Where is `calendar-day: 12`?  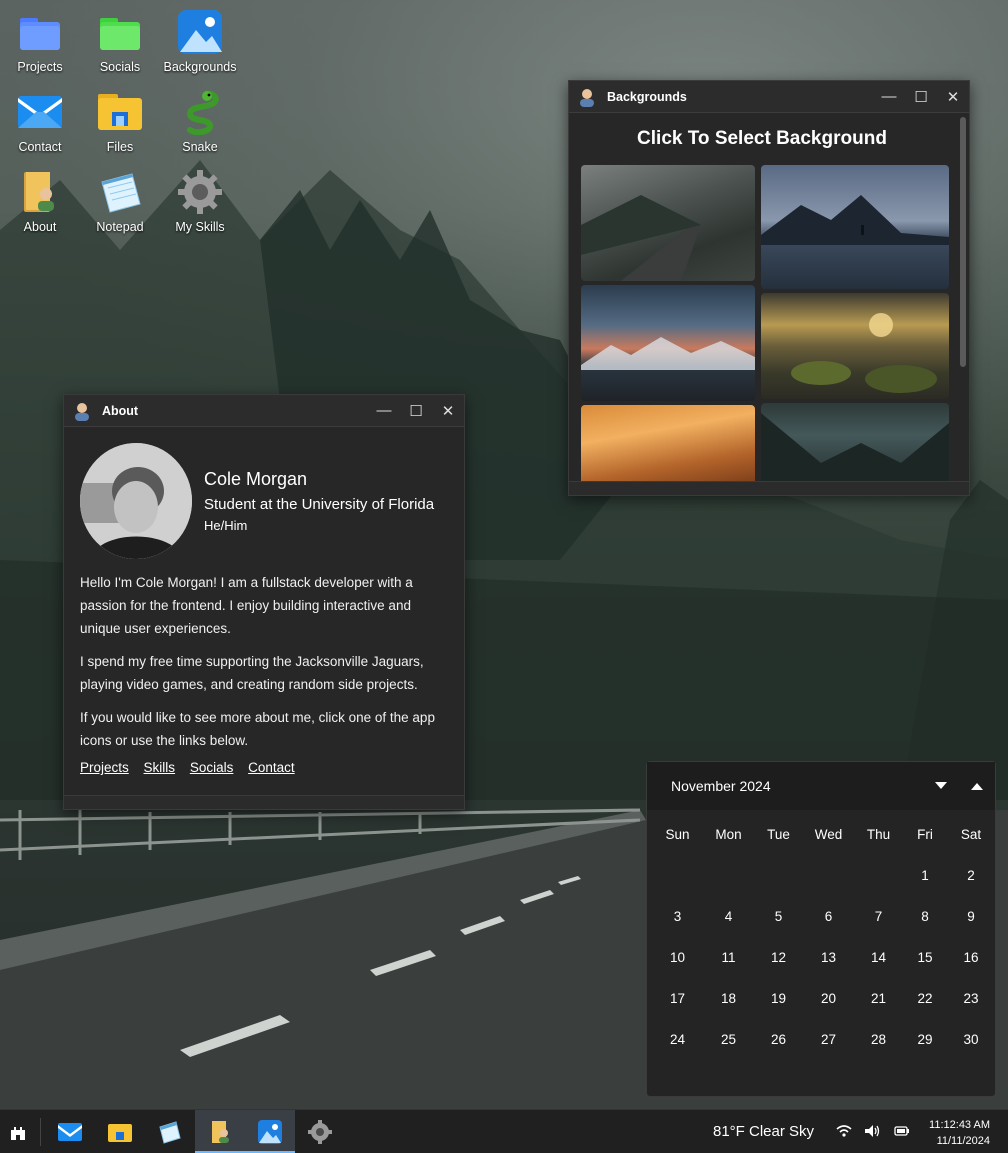 calendar-day: 12 is located at coordinates (778, 957).